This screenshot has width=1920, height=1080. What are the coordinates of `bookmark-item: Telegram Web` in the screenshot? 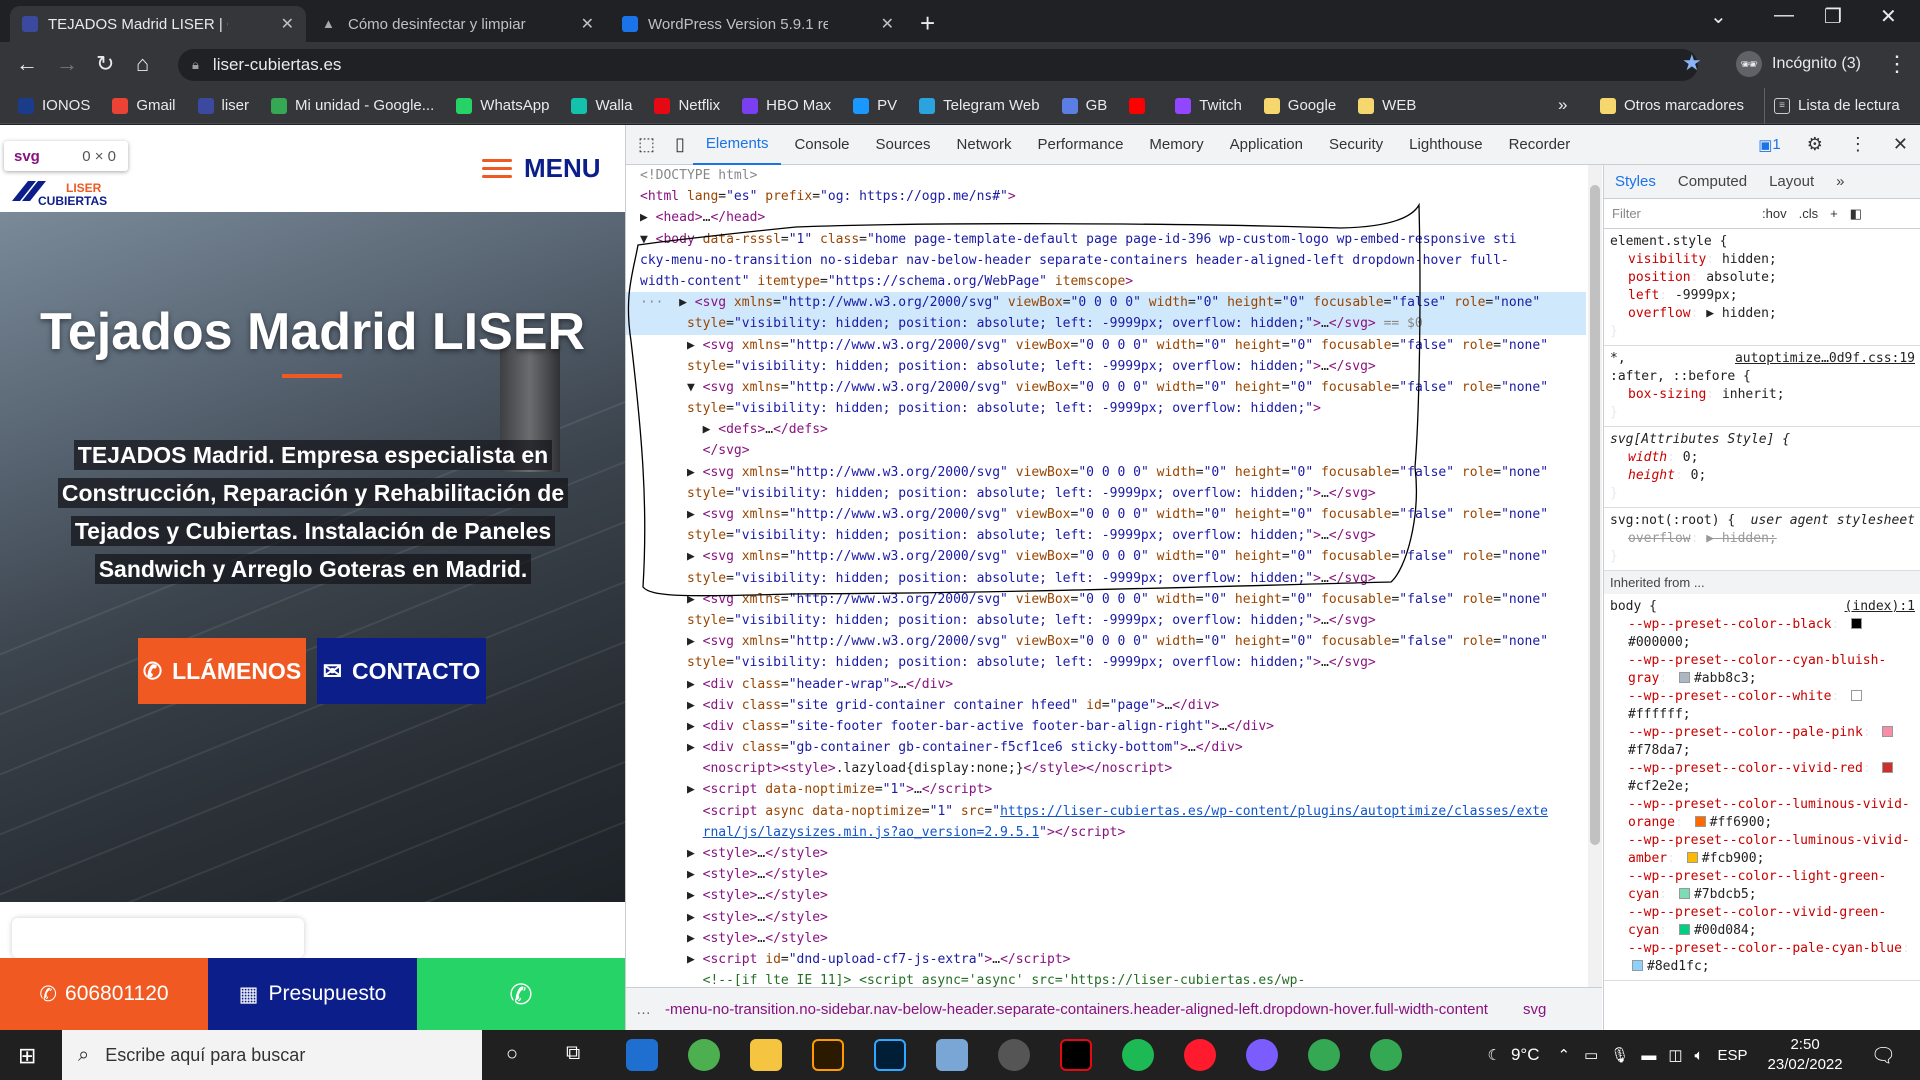 It's located at (979, 105).